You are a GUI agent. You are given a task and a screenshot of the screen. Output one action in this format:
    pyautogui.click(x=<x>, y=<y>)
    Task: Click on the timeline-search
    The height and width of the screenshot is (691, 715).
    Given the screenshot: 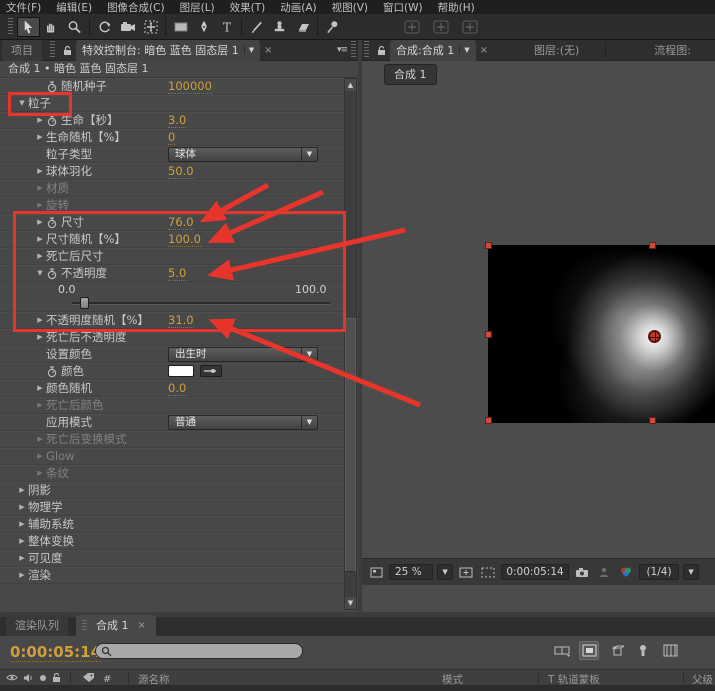 What is the action you would take?
    pyautogui.click(x=199, y=651)
    